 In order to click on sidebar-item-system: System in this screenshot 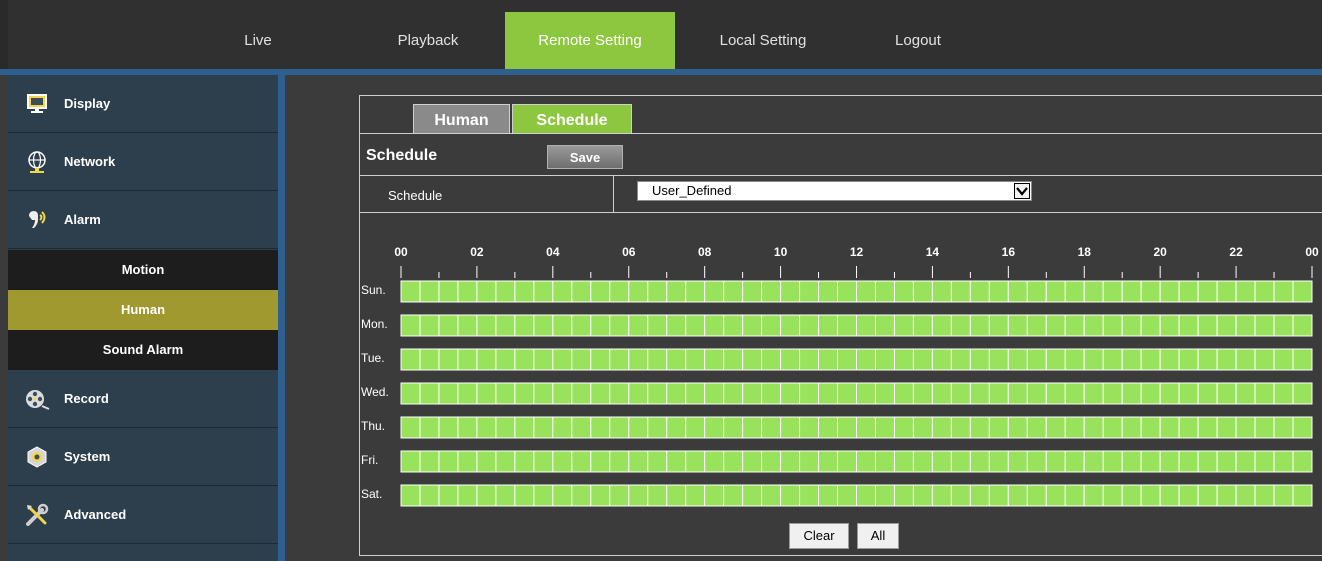, I will do `click(143, 457)`.